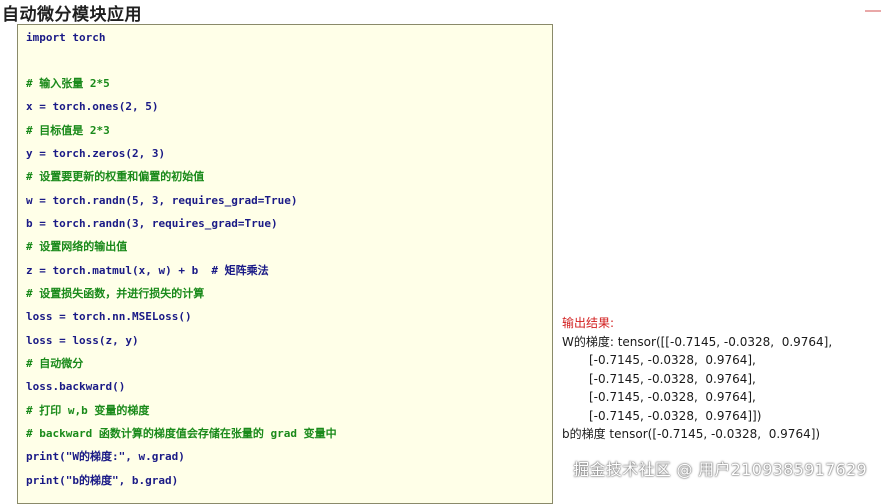 This screenshot has width=881, height=504. Describe the element at coordinates (675, 415) in the screenshot. I see `w-grad-row: [-0.7145, -0.0328, 0.9764]])` at that location.